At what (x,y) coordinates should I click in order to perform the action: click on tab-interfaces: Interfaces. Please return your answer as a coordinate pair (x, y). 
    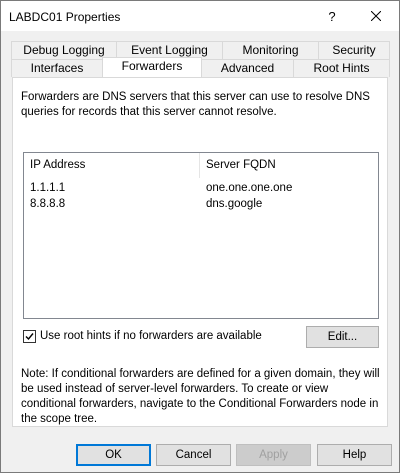
    Looking at the image, I should click on (57, 68).